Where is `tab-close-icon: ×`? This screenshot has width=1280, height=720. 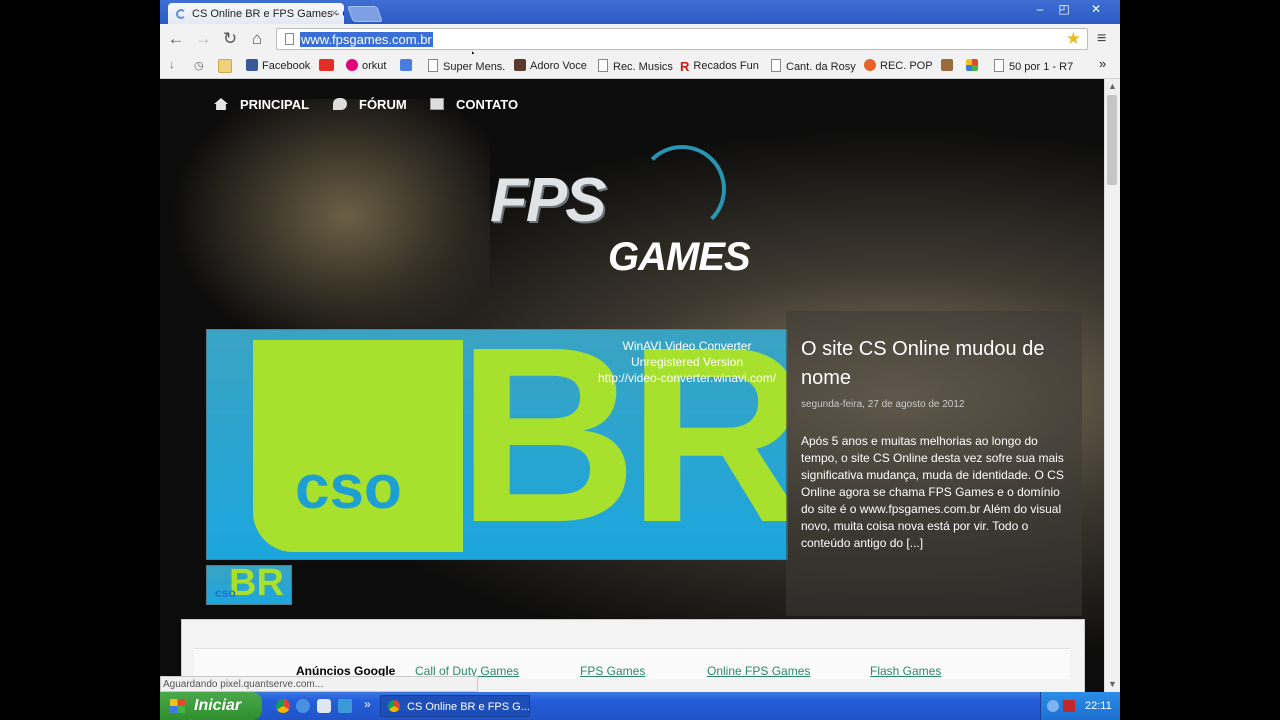 tab-close-icon: × is located at coordinates (334, 13).